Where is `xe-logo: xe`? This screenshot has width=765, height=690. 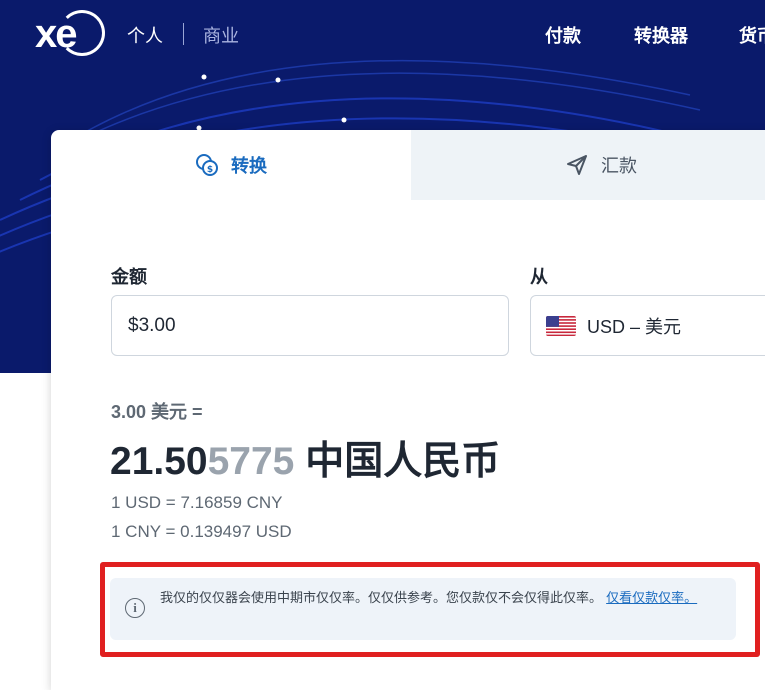 xe-logo: xe is located at coordinates (70, 33).